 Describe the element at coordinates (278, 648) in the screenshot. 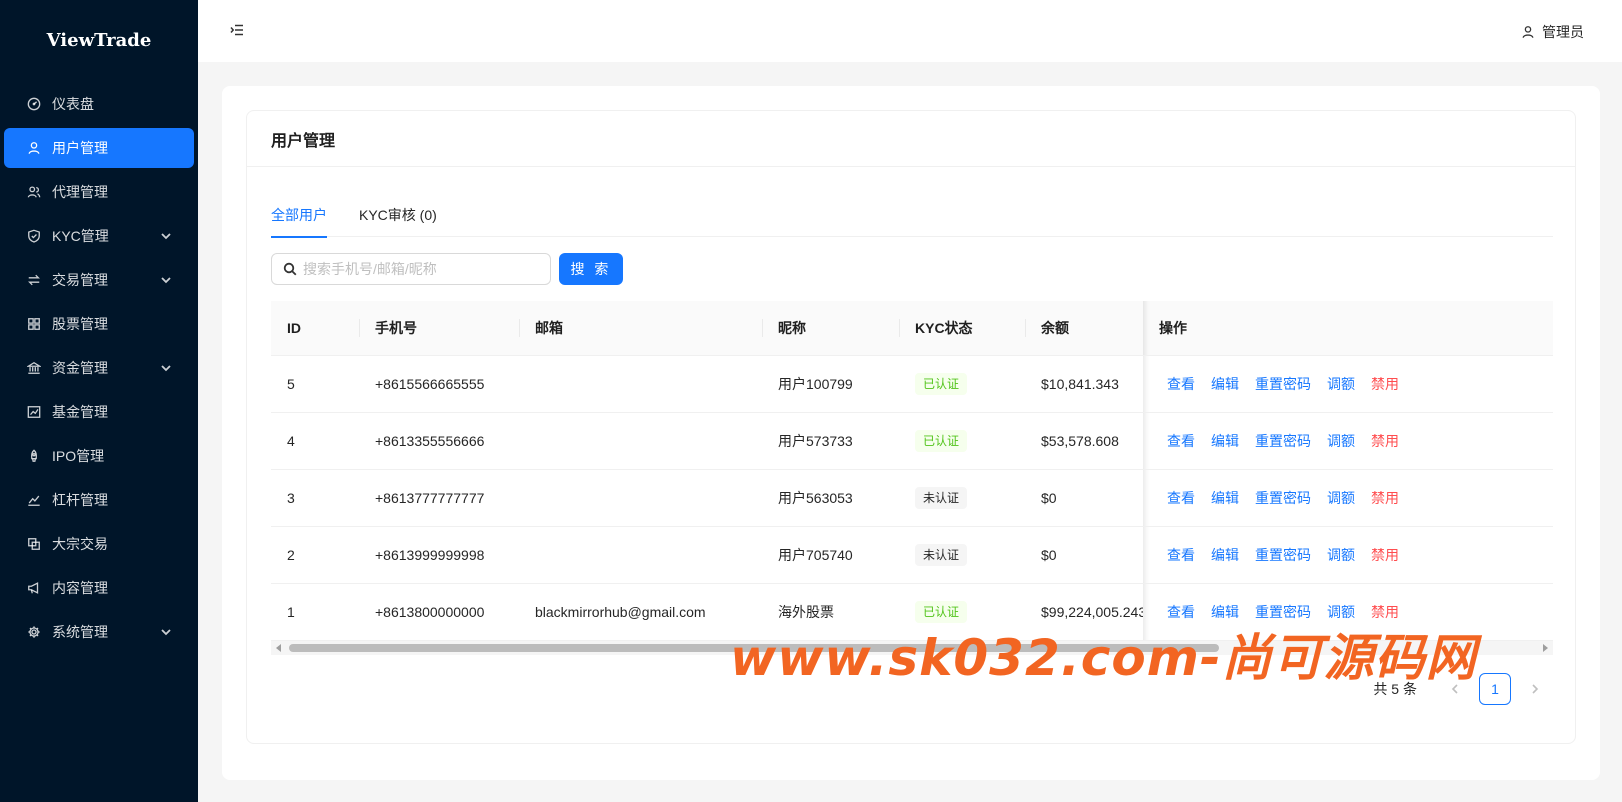

I see `scroll-left-arrow-icon` at that location.